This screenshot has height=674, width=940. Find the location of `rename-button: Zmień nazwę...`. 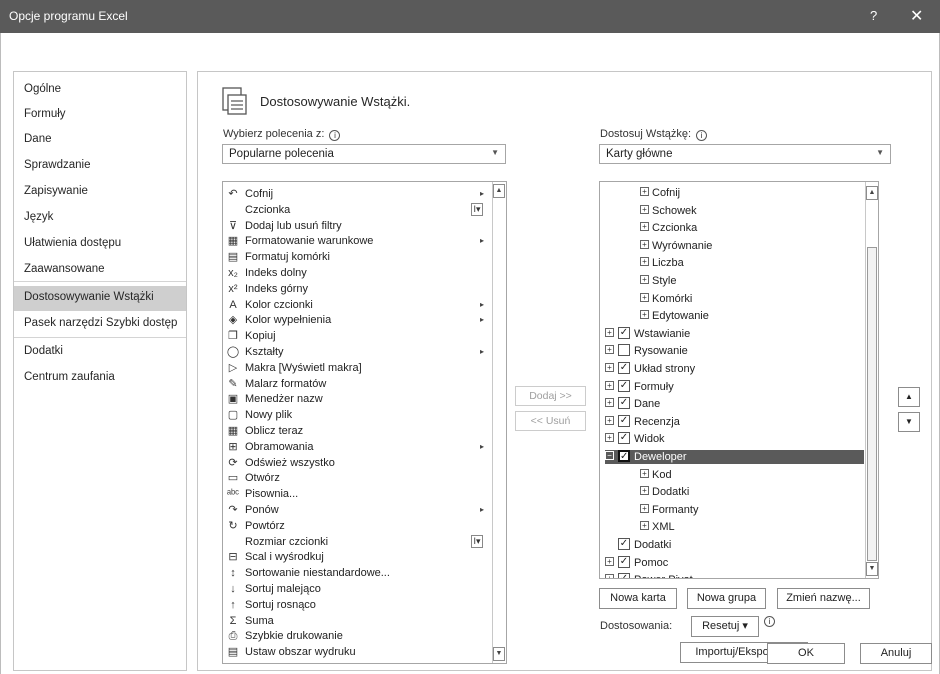

rename-button: Zmień nazwę... is located at coordinates (823, 598).